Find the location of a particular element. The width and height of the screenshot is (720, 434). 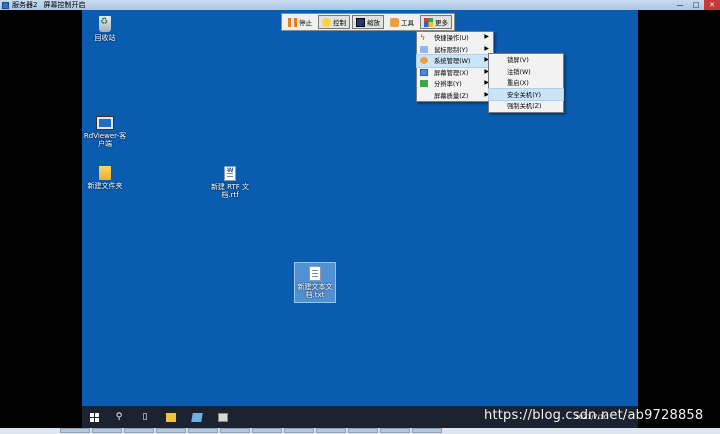

desktop-icon-recycle-bin: 回收站 is located at coordinates (105, 29).